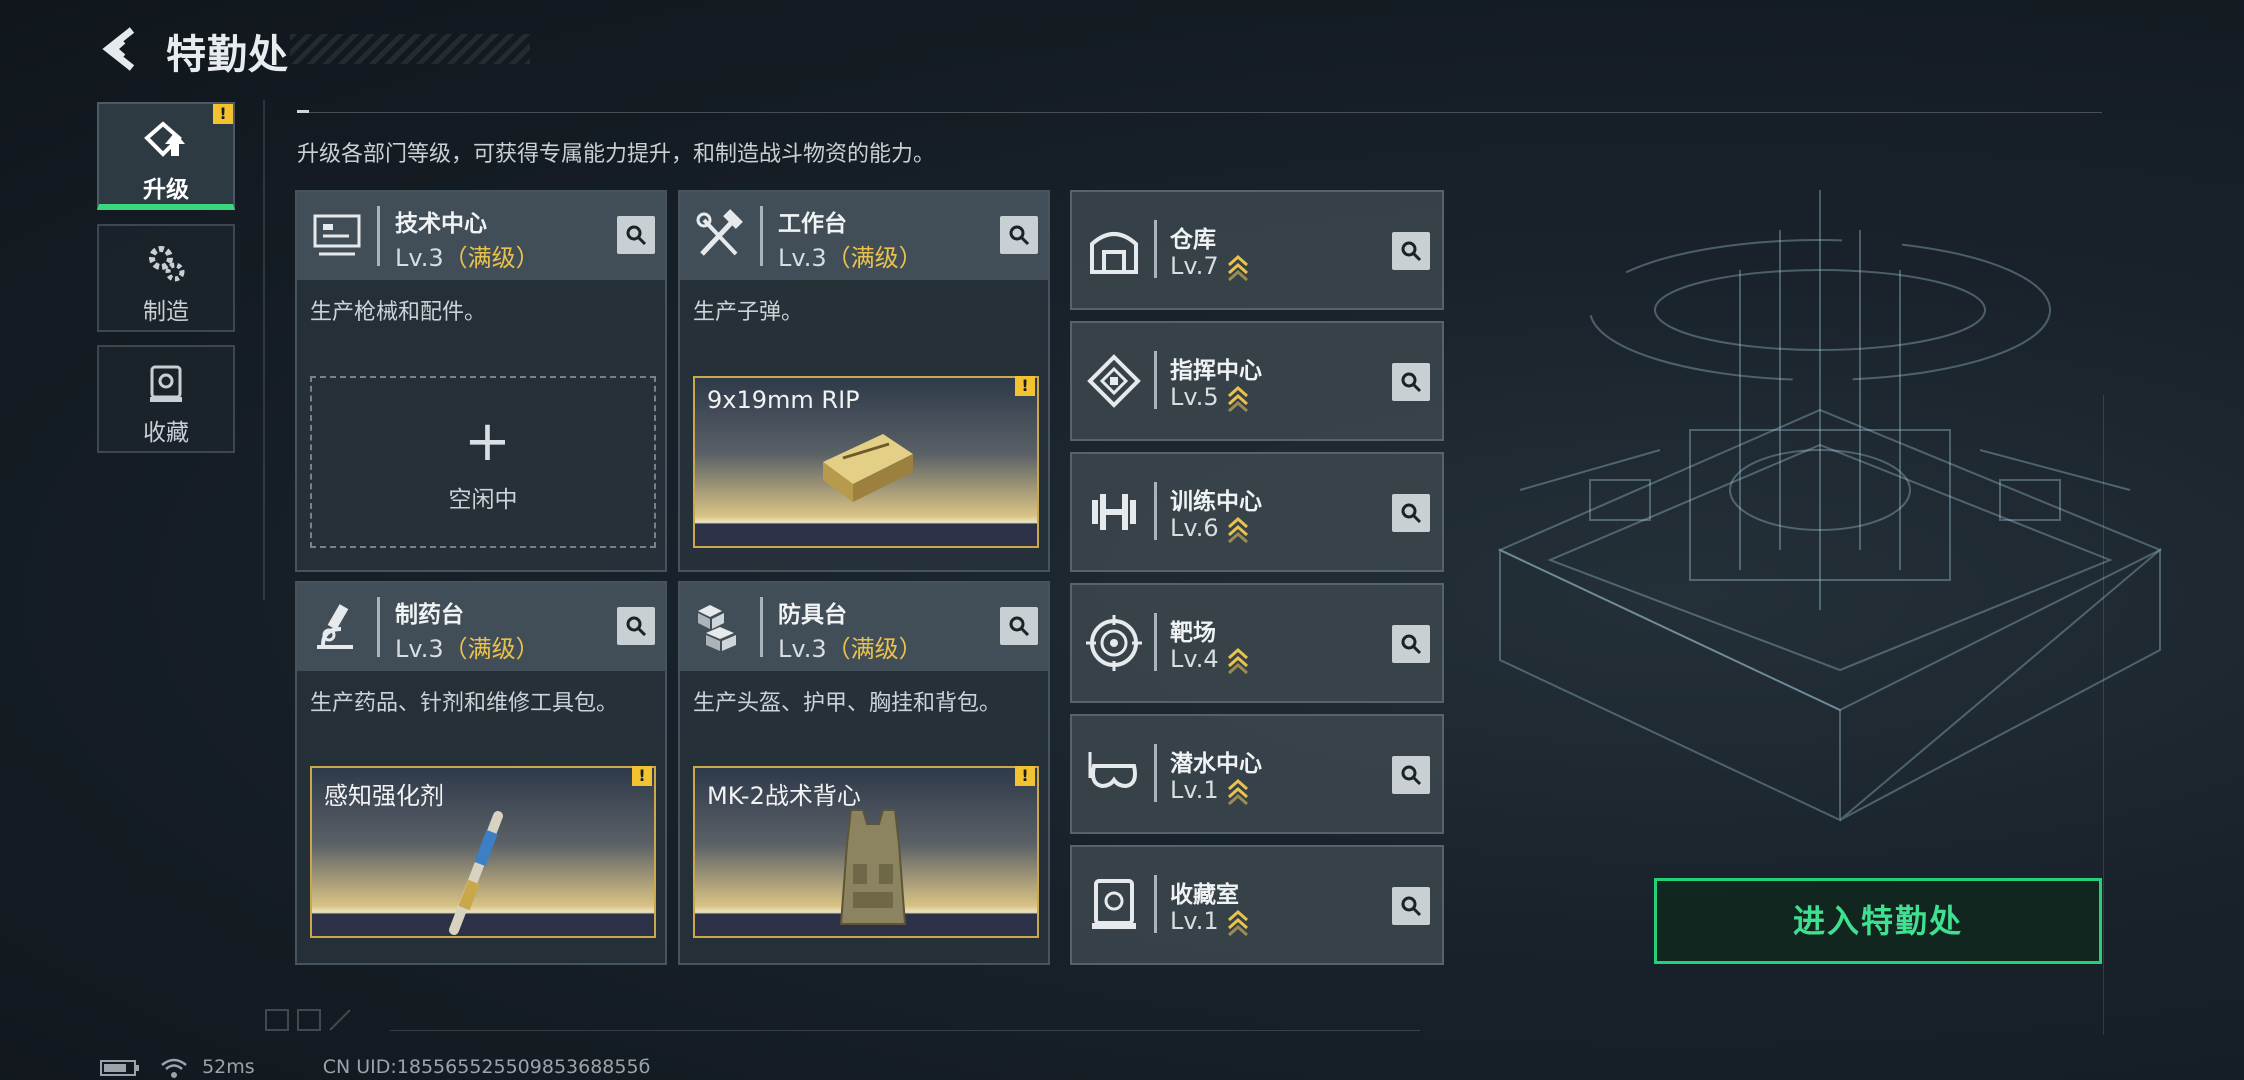 Image resolution: width=2244 pixels, height=1080 pixels. Describe the element at coordinates (167, 264) in the screenshot. I see `gear-icon` at that location.